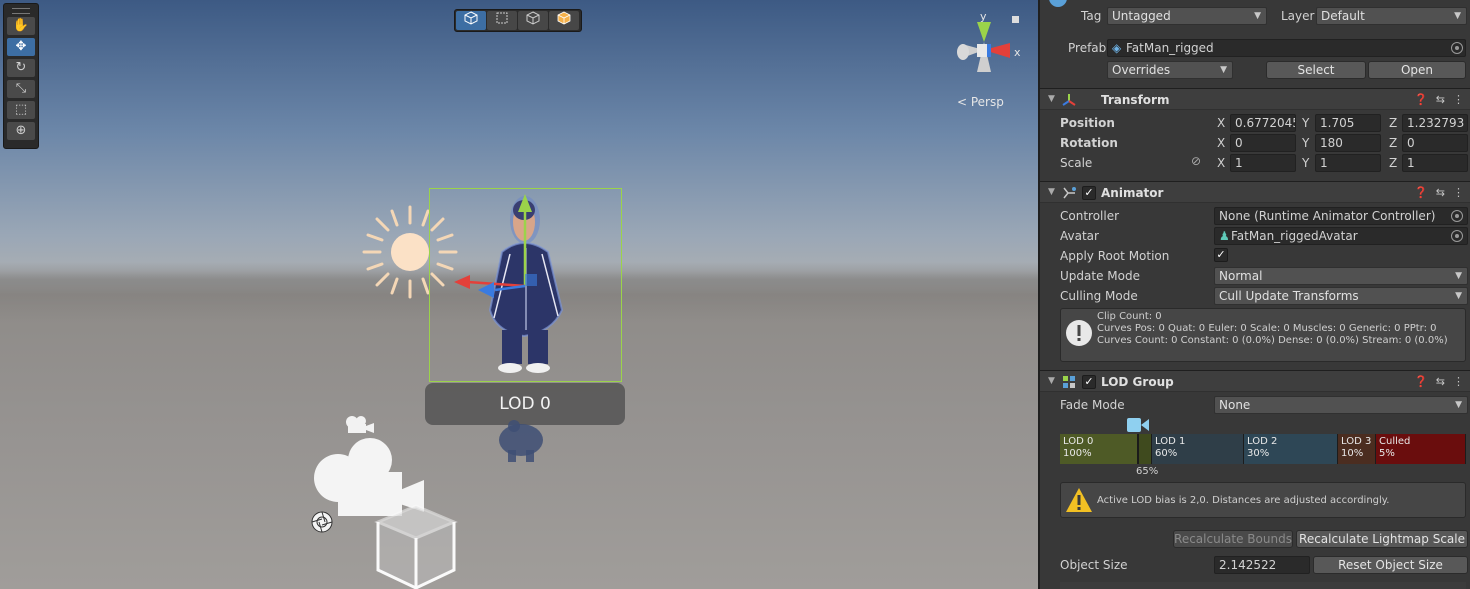  What do you see at coordinates (416, 545) in the screenshot?
I see `box-gizmo-icon` at bounding box center [416, 545].